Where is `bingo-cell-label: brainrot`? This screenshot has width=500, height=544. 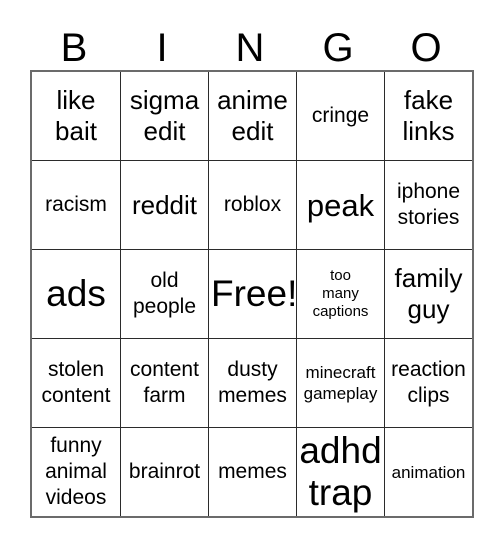
bingo-cell-label: brainrot is located at coordinates (164, 471).